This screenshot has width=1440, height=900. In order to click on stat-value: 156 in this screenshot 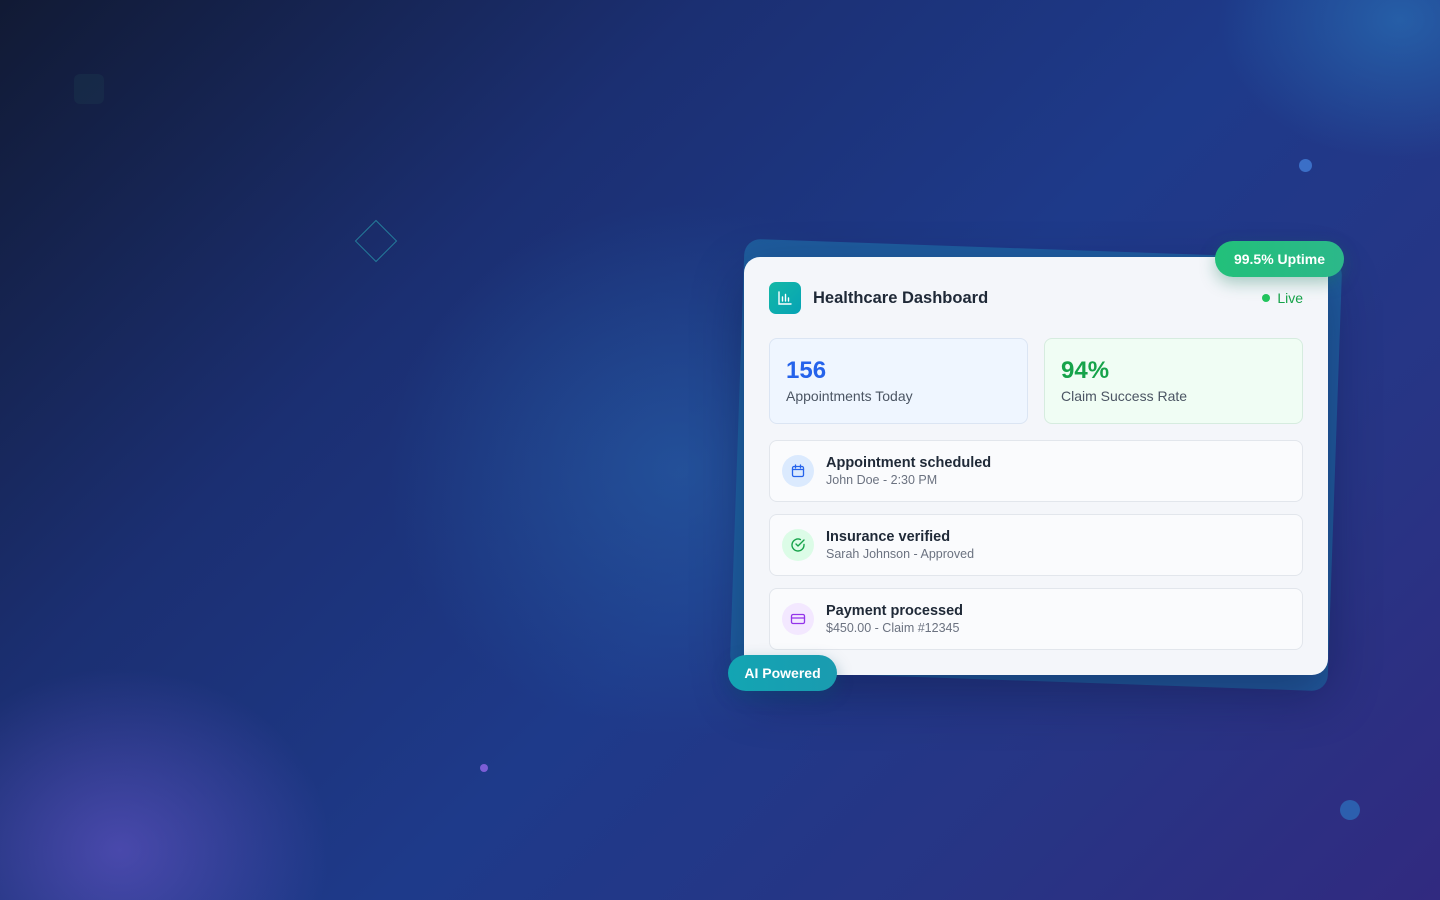, I will do `click(806, 370)`.